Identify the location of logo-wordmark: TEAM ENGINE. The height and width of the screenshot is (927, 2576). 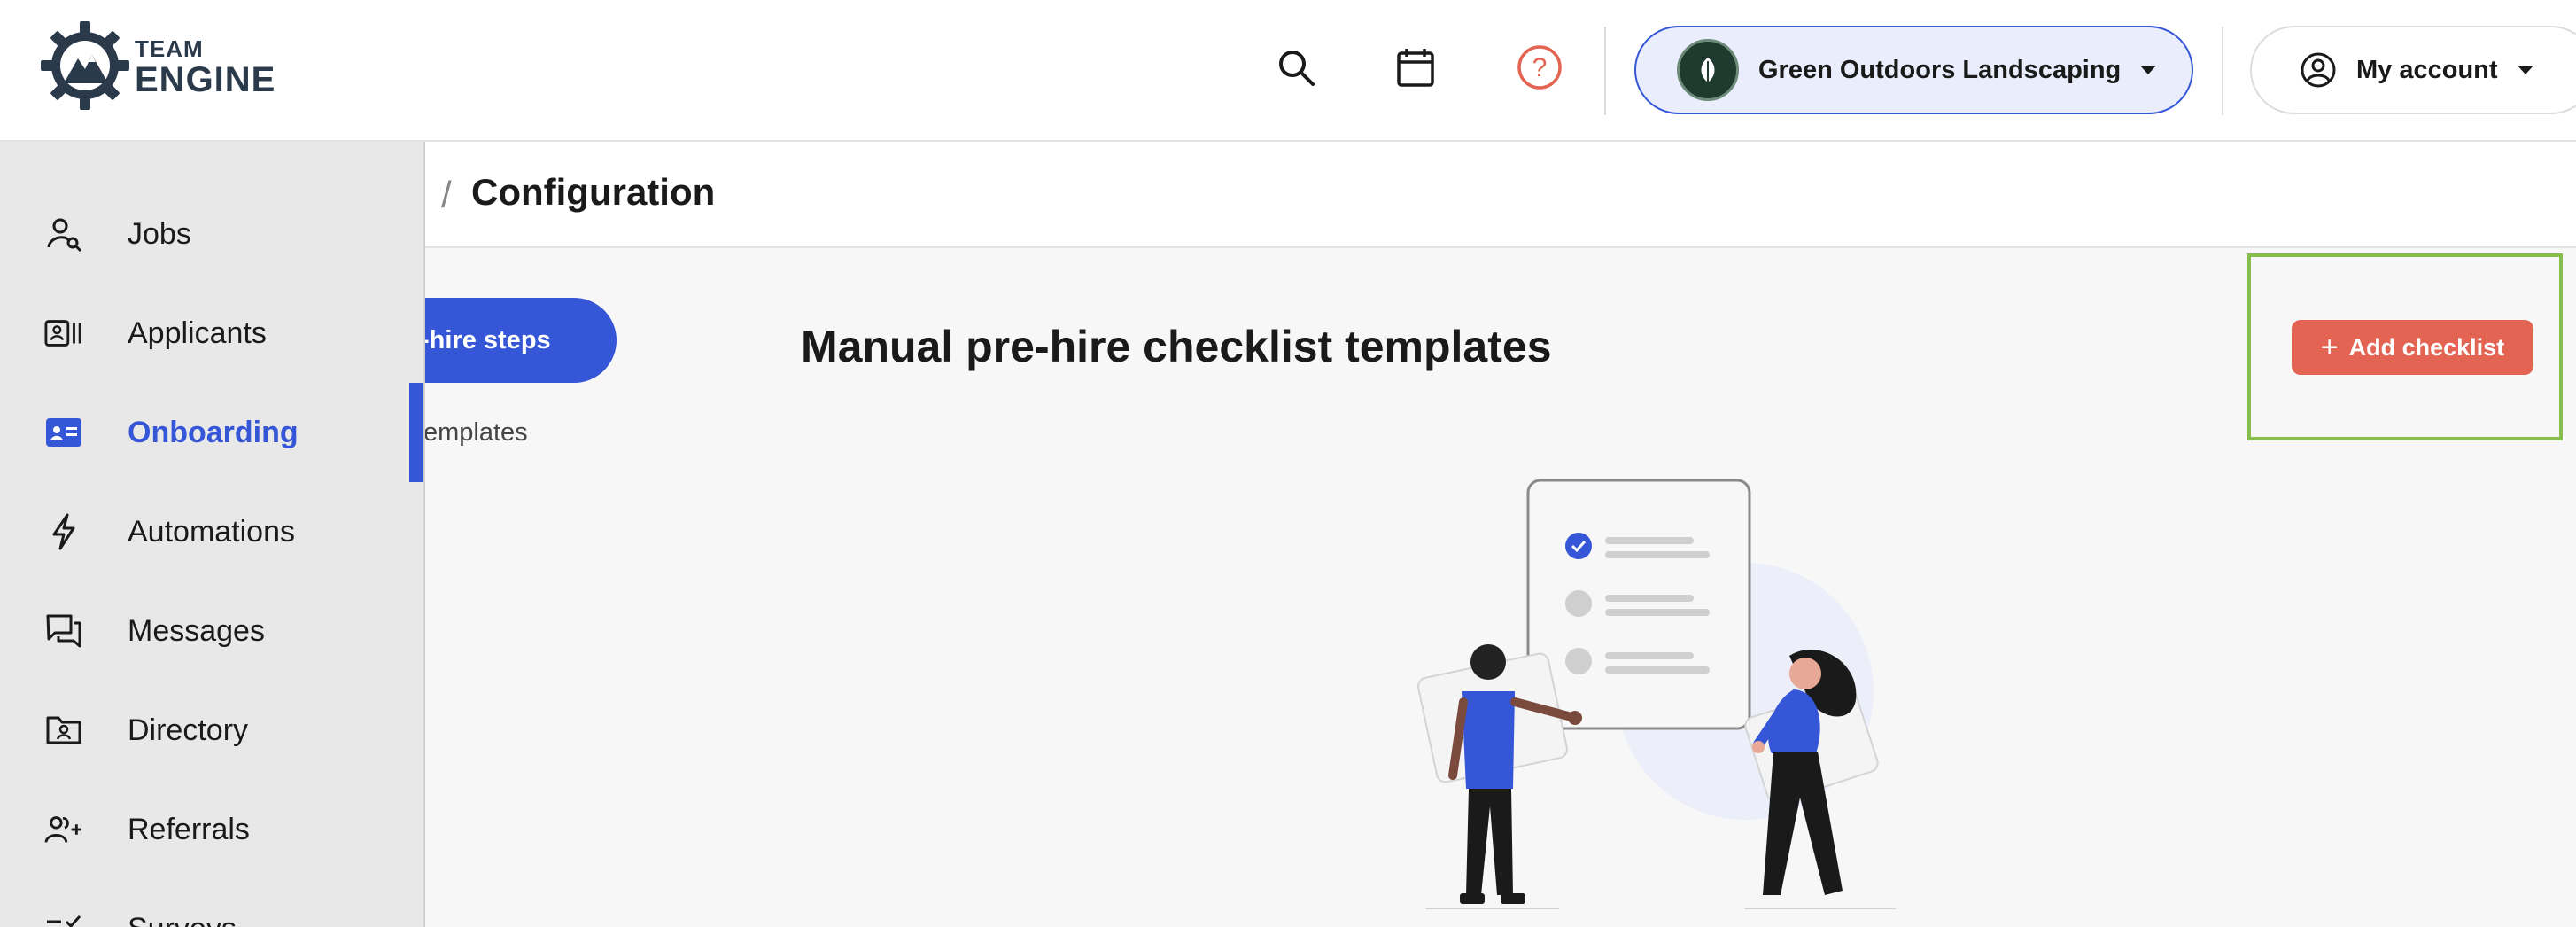
(205, 67).